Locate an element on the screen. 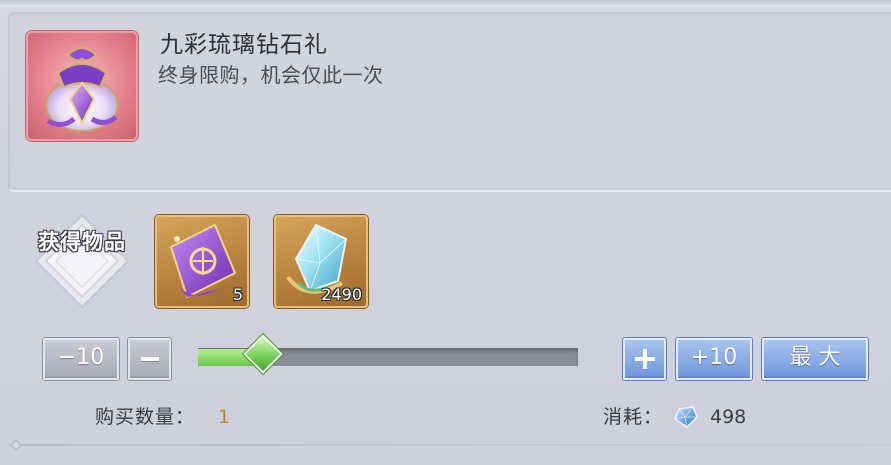 The height and width of the screenshot is (465, 891). cost-label: 消耗： is located at coordinates (633, 417).